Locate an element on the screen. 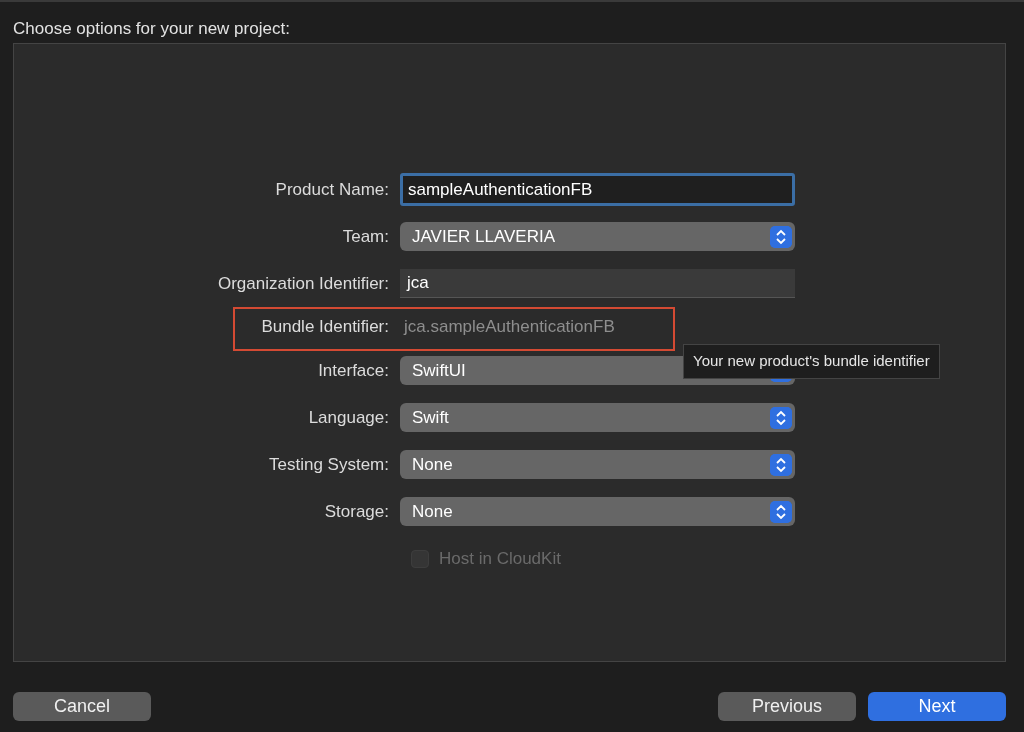 This screenshot has width=1024, height=732. field-label: Team: is located at coordinates (365, 236).